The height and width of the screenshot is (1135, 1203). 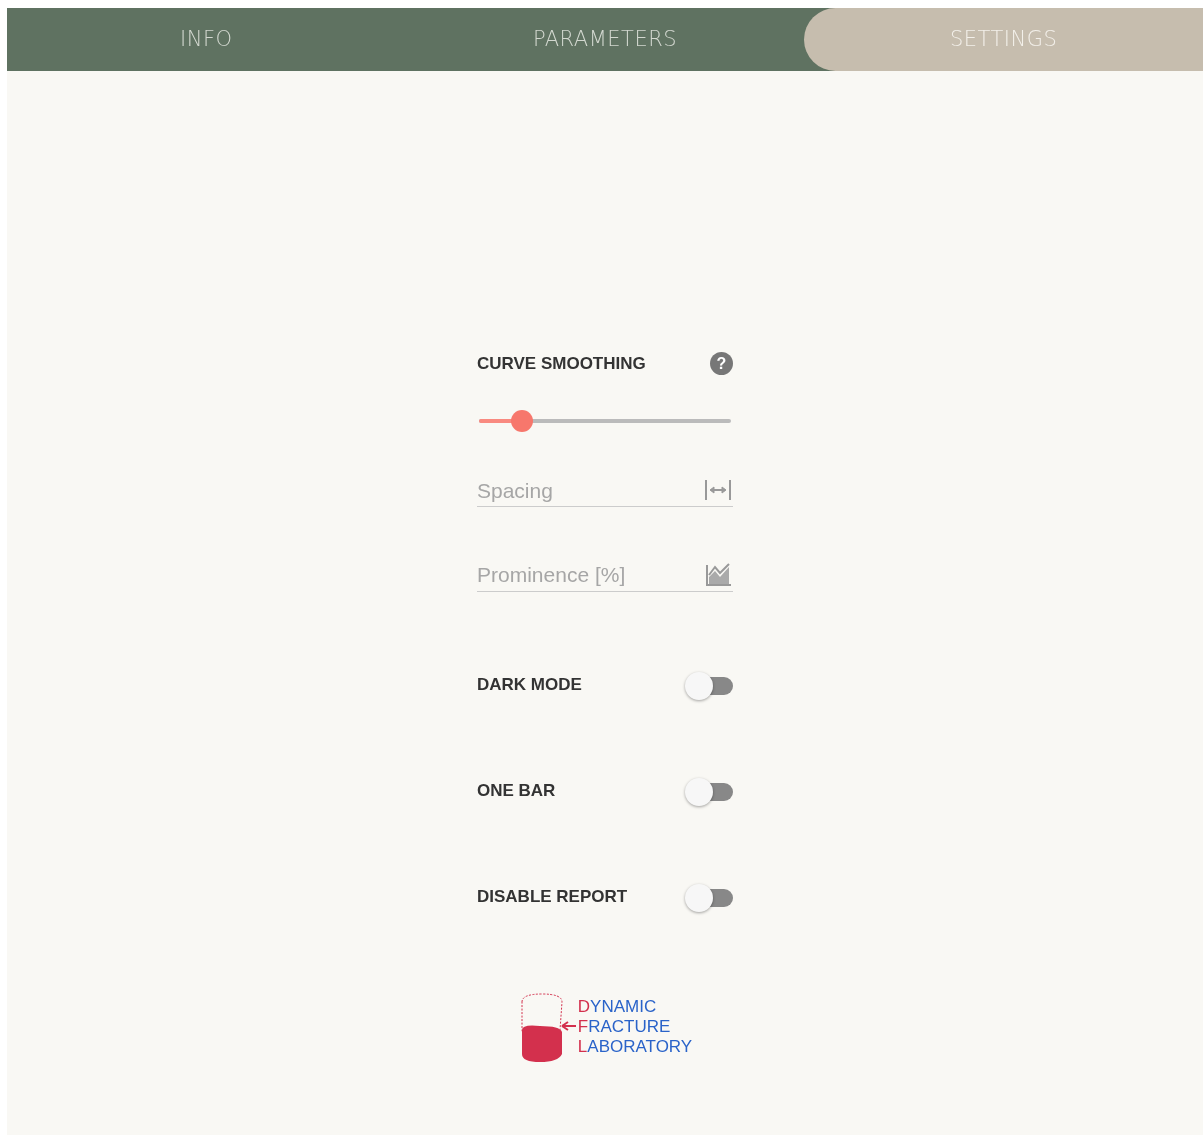 I want to click on input-field: Spacing, so click(x=590, y=490).